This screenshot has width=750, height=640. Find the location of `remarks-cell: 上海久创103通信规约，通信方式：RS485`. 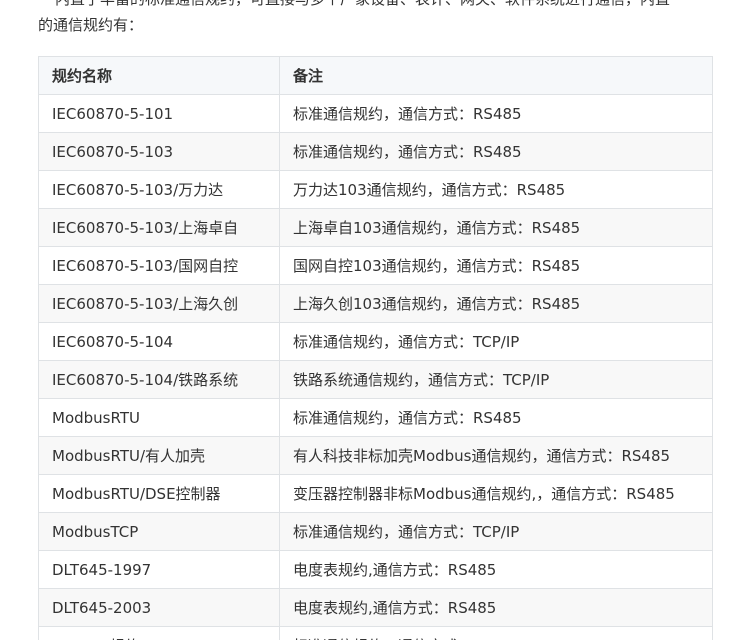

remarks-cell: 上海久创103通信规约，通信方式：RS485 is located at coordinates (496, 303).